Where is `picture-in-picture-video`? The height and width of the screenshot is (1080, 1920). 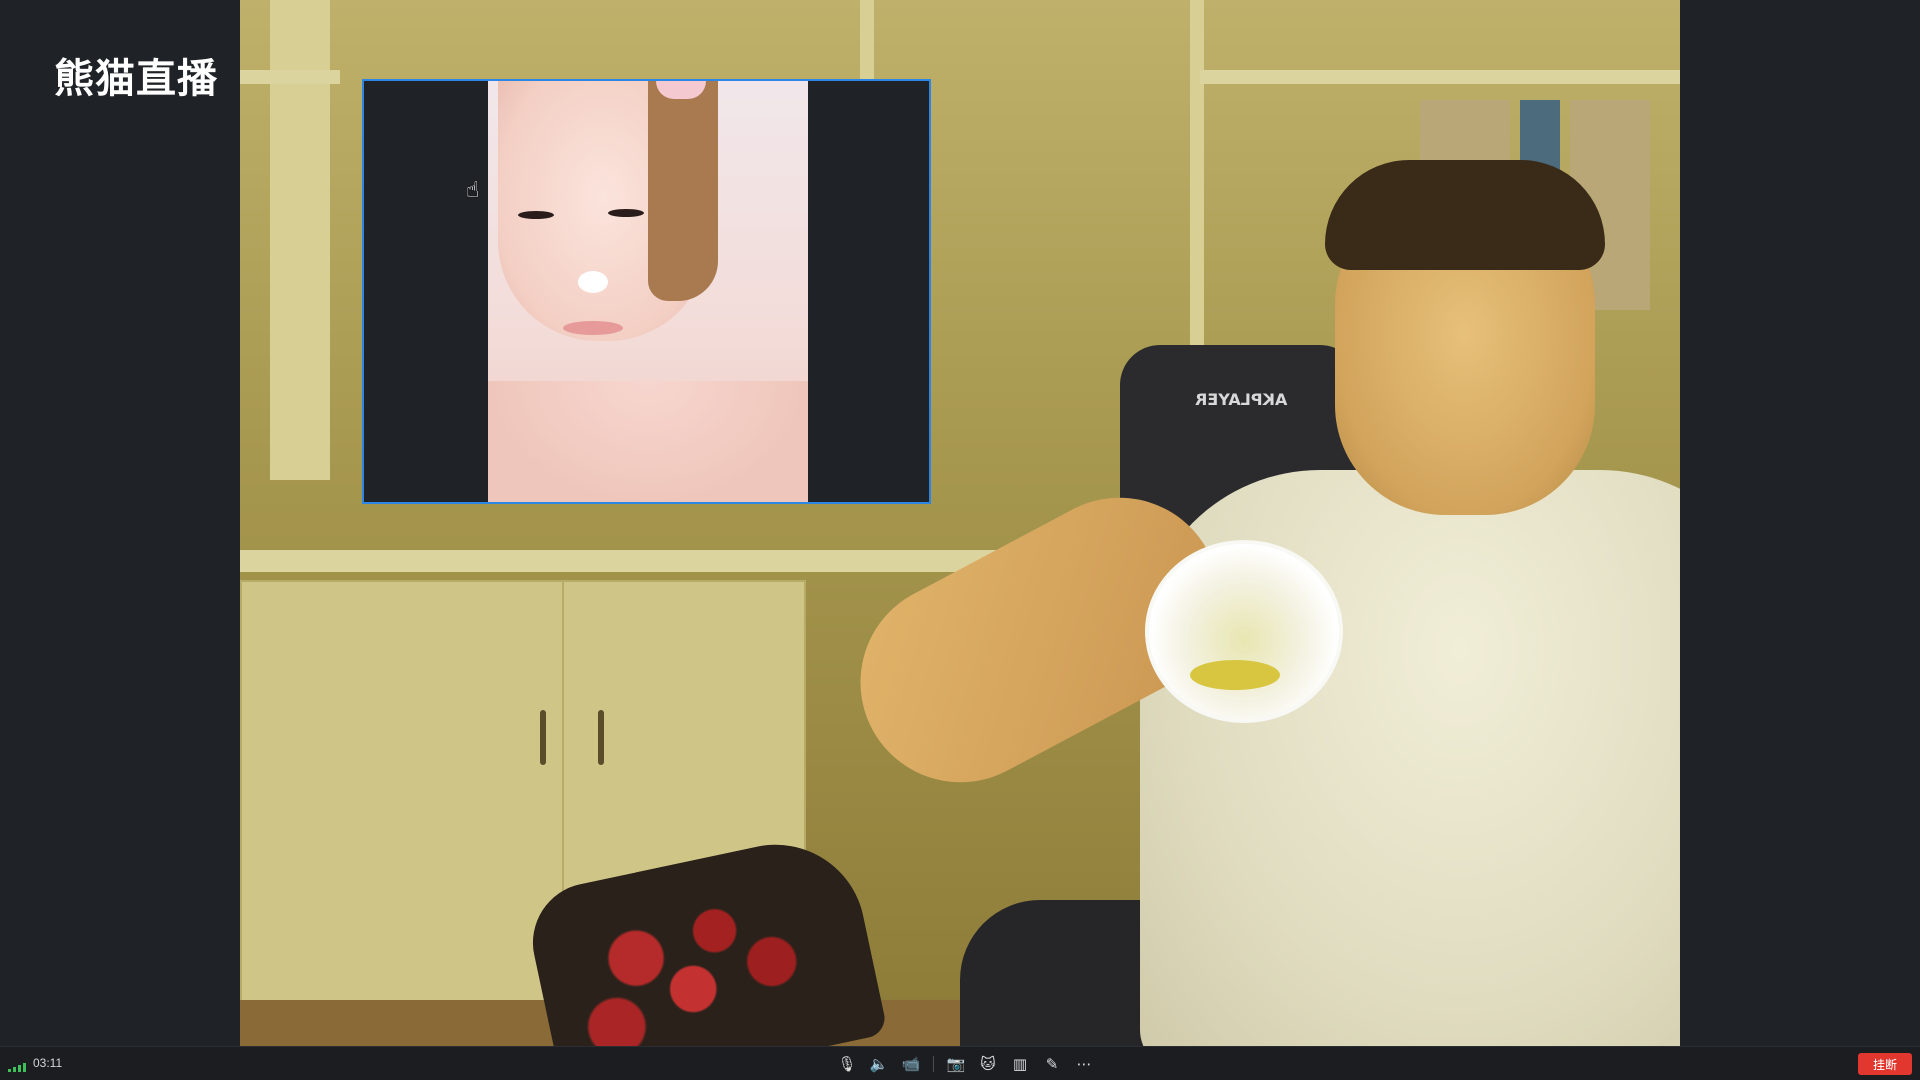
picture-in-picture-video is located at coordinates (646, 291).